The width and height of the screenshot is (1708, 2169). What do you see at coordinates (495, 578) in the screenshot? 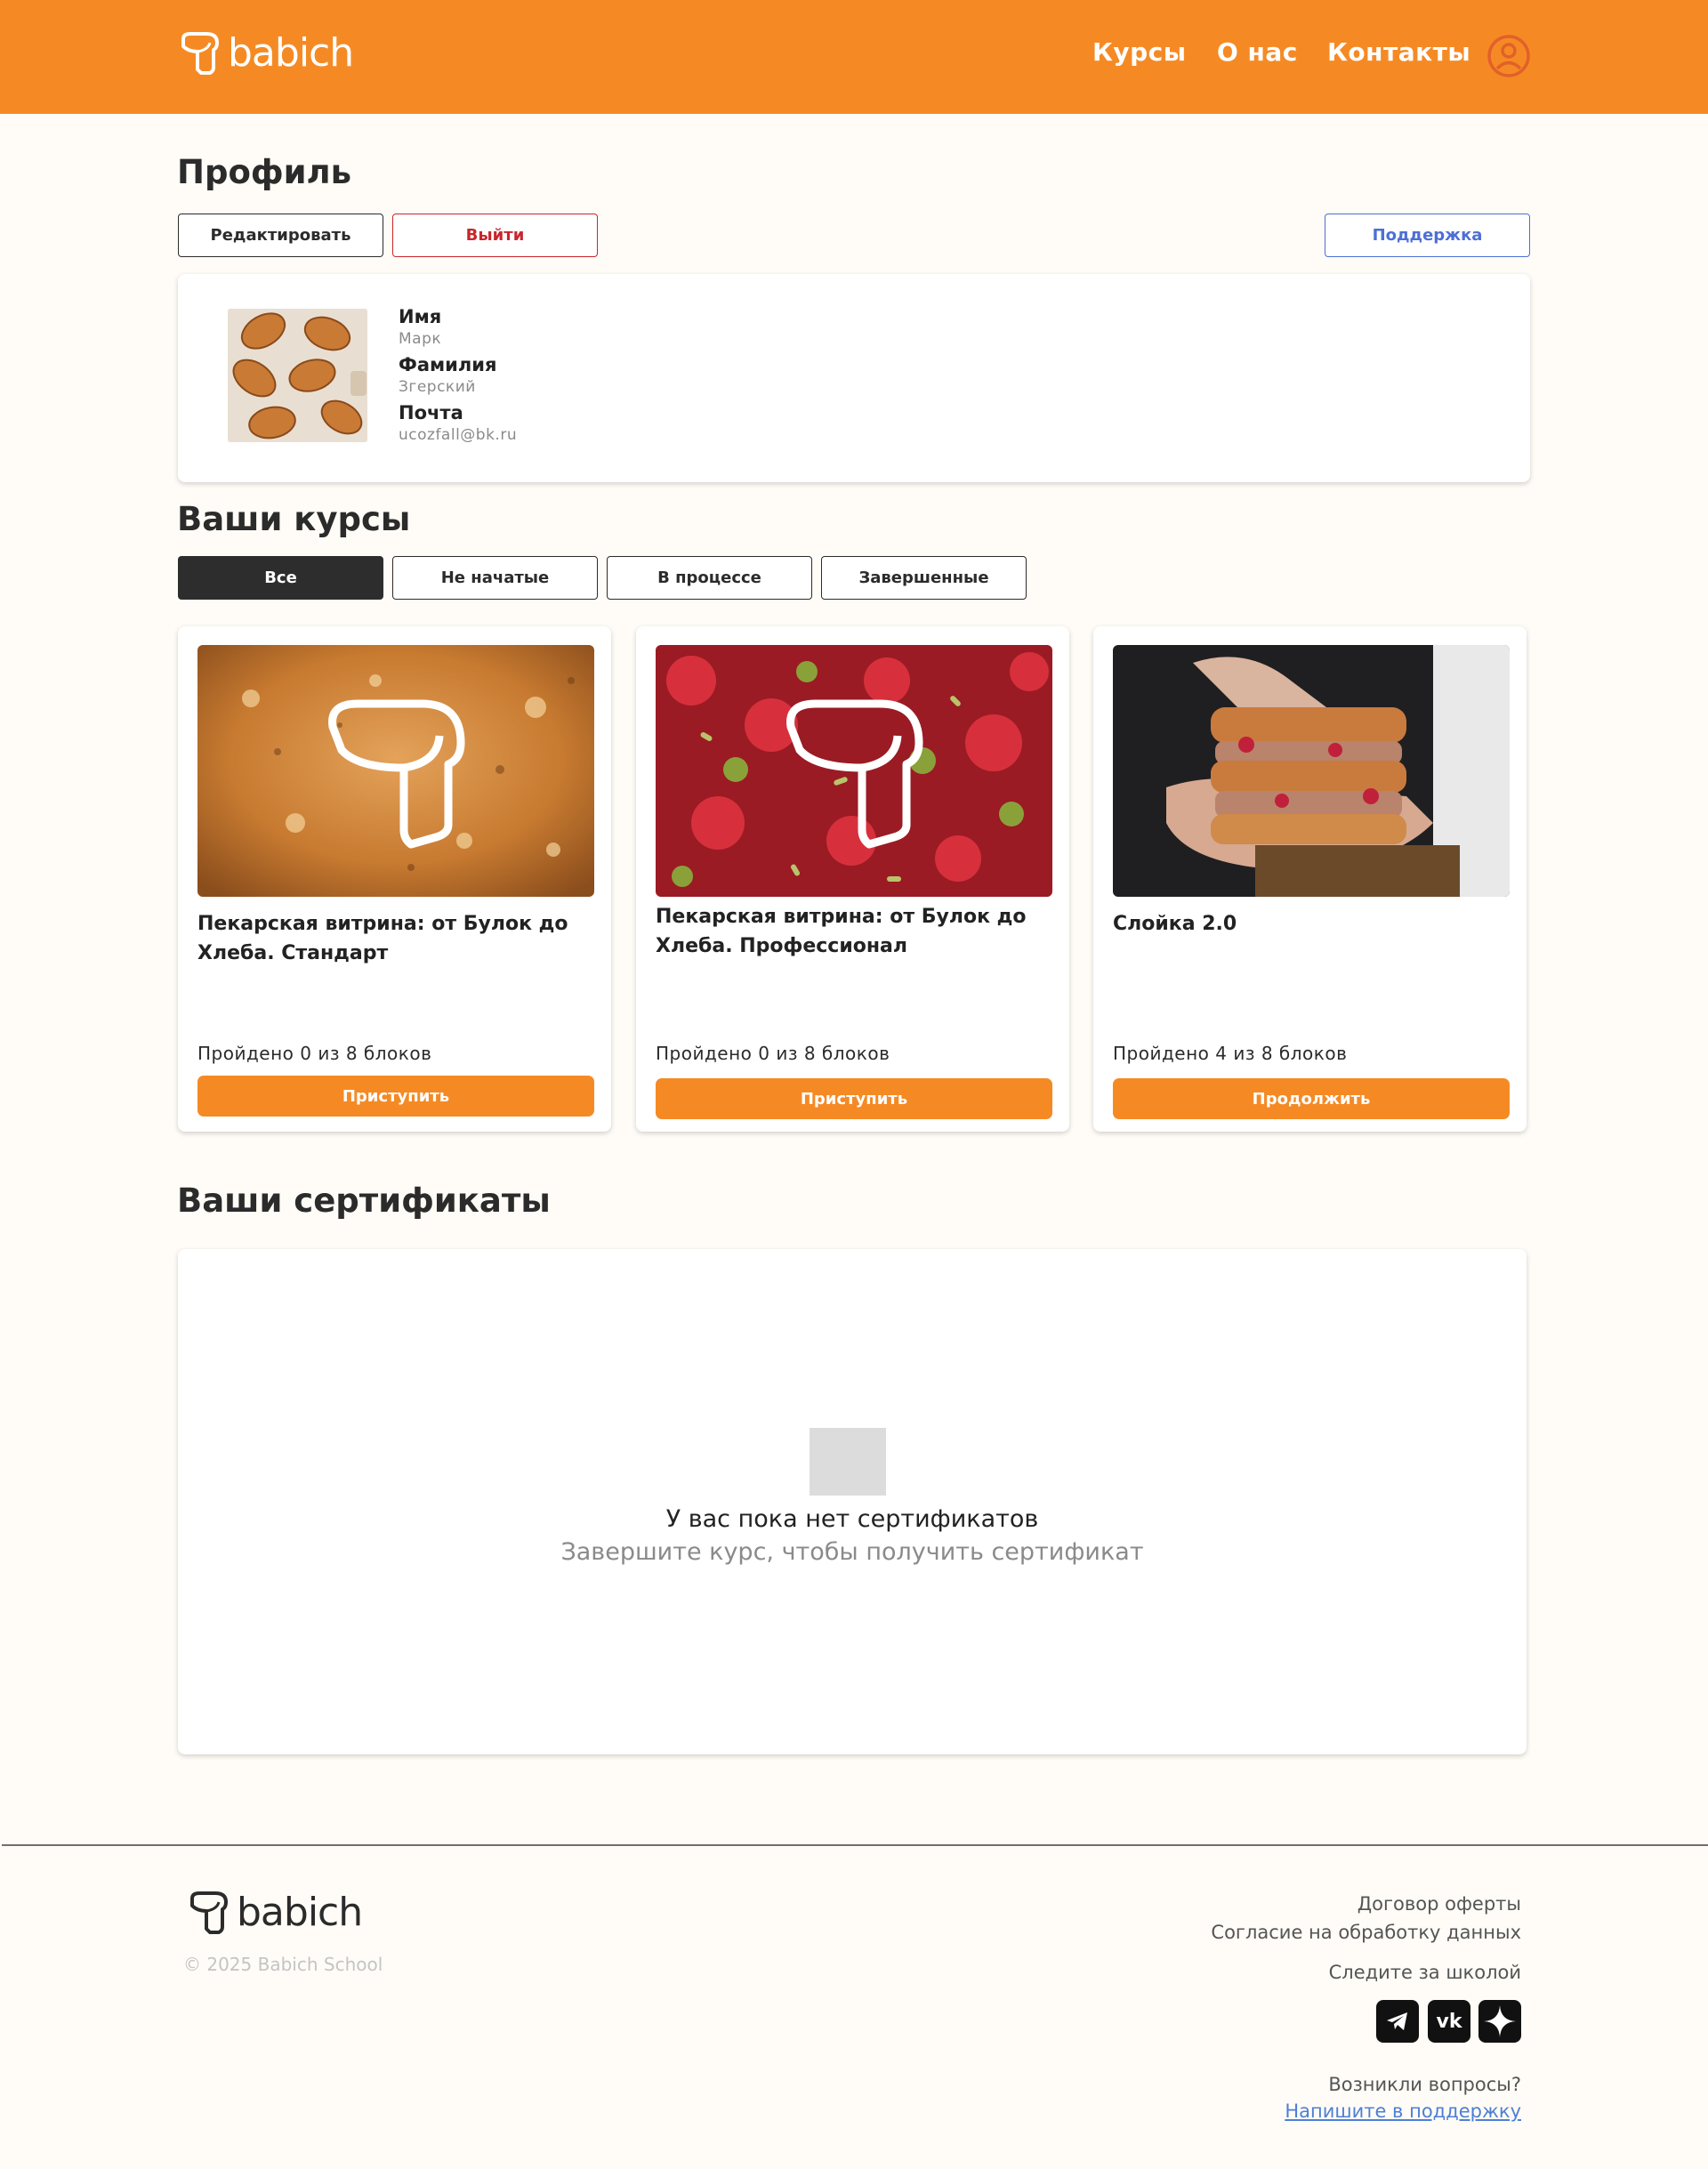
I see `filter-not-started: Не начатые` at bounding box center [495, 578].